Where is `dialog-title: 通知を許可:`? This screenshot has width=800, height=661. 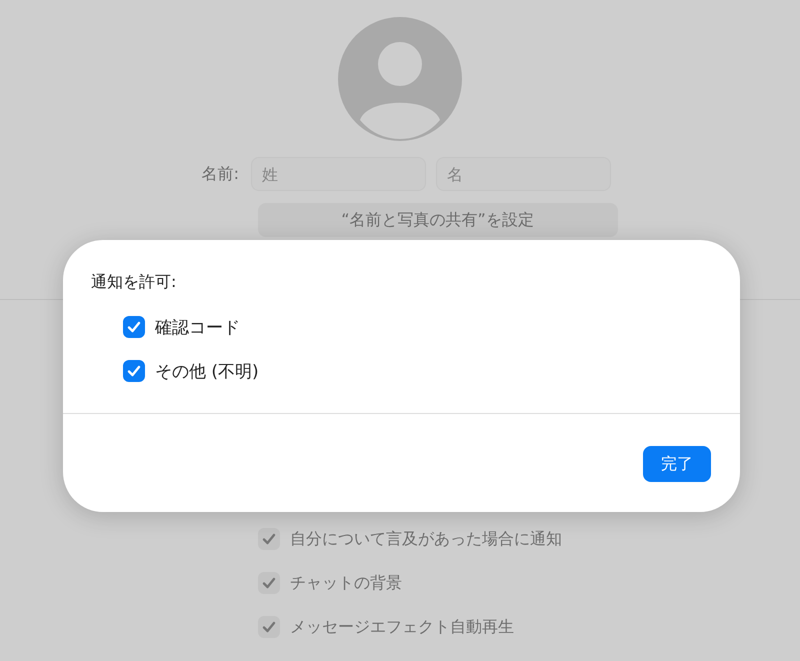
dialog-title: 通知を許可: is located at coordinates (134, 282).